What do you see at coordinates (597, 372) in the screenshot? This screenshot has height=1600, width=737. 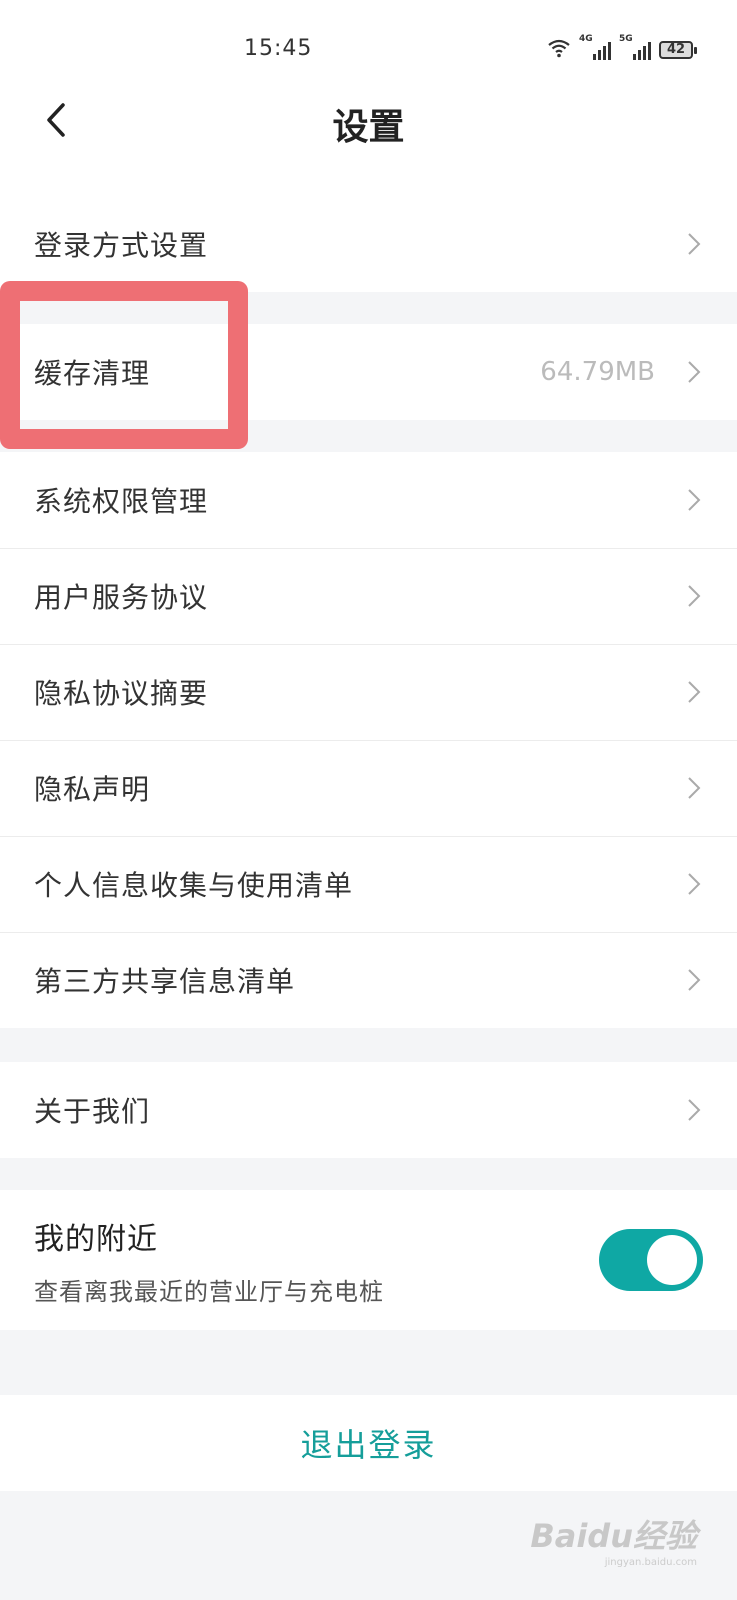 I see `cache-size-value: 64.79MB` at bounding box center [597, 372].